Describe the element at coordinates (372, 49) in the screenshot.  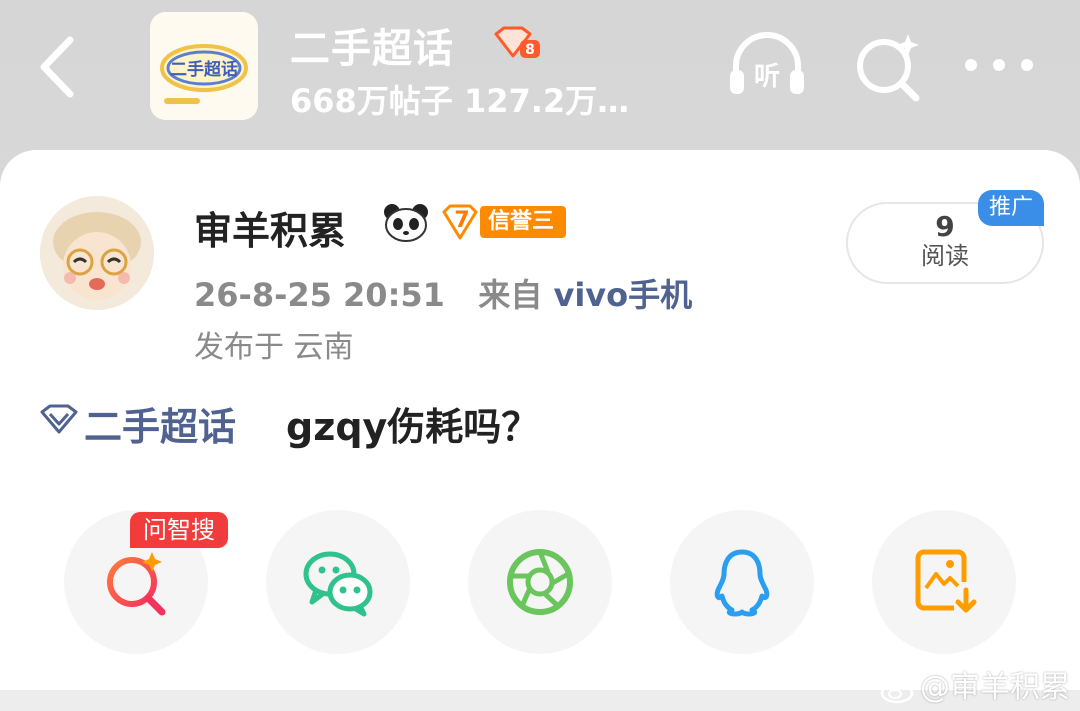
I see `topic-title: 二手超话` at that location.